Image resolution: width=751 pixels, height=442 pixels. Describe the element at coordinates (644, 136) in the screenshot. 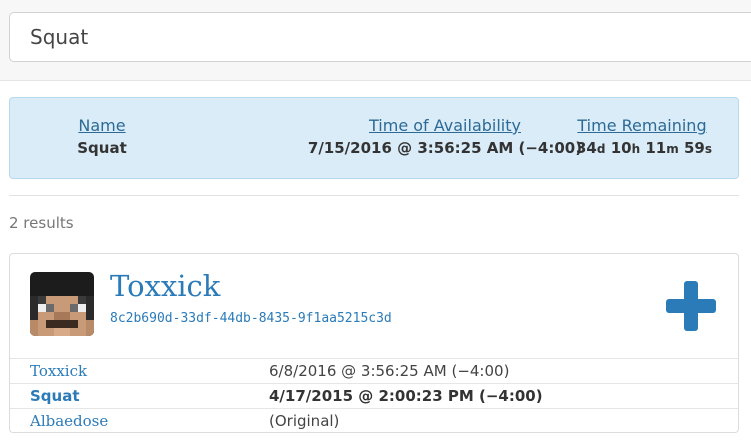

I see `remaining-column: Time Remaining 34d 10h 11m 59s` at that location.